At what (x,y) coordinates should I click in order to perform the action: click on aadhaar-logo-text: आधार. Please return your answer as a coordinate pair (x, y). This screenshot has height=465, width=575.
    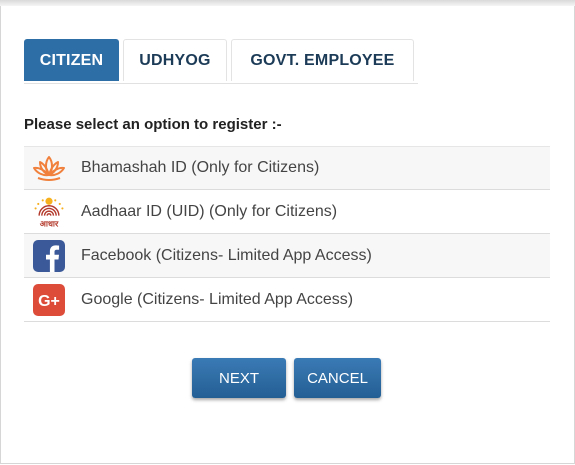
    Looking at the image, I should click on (49, 223).